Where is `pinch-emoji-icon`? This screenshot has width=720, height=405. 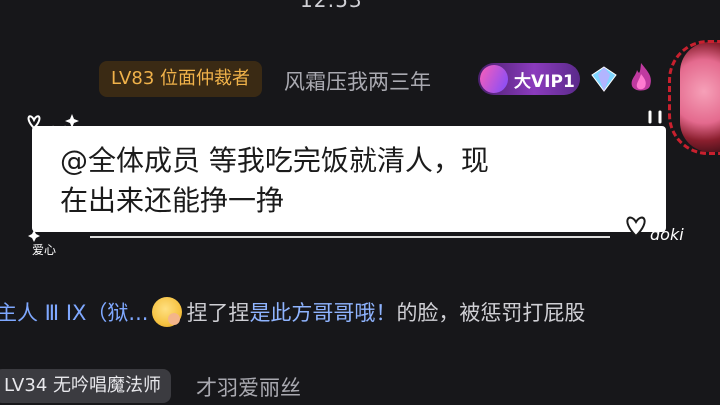
pinch-emoji-icon is located at coordinates (167, 312).